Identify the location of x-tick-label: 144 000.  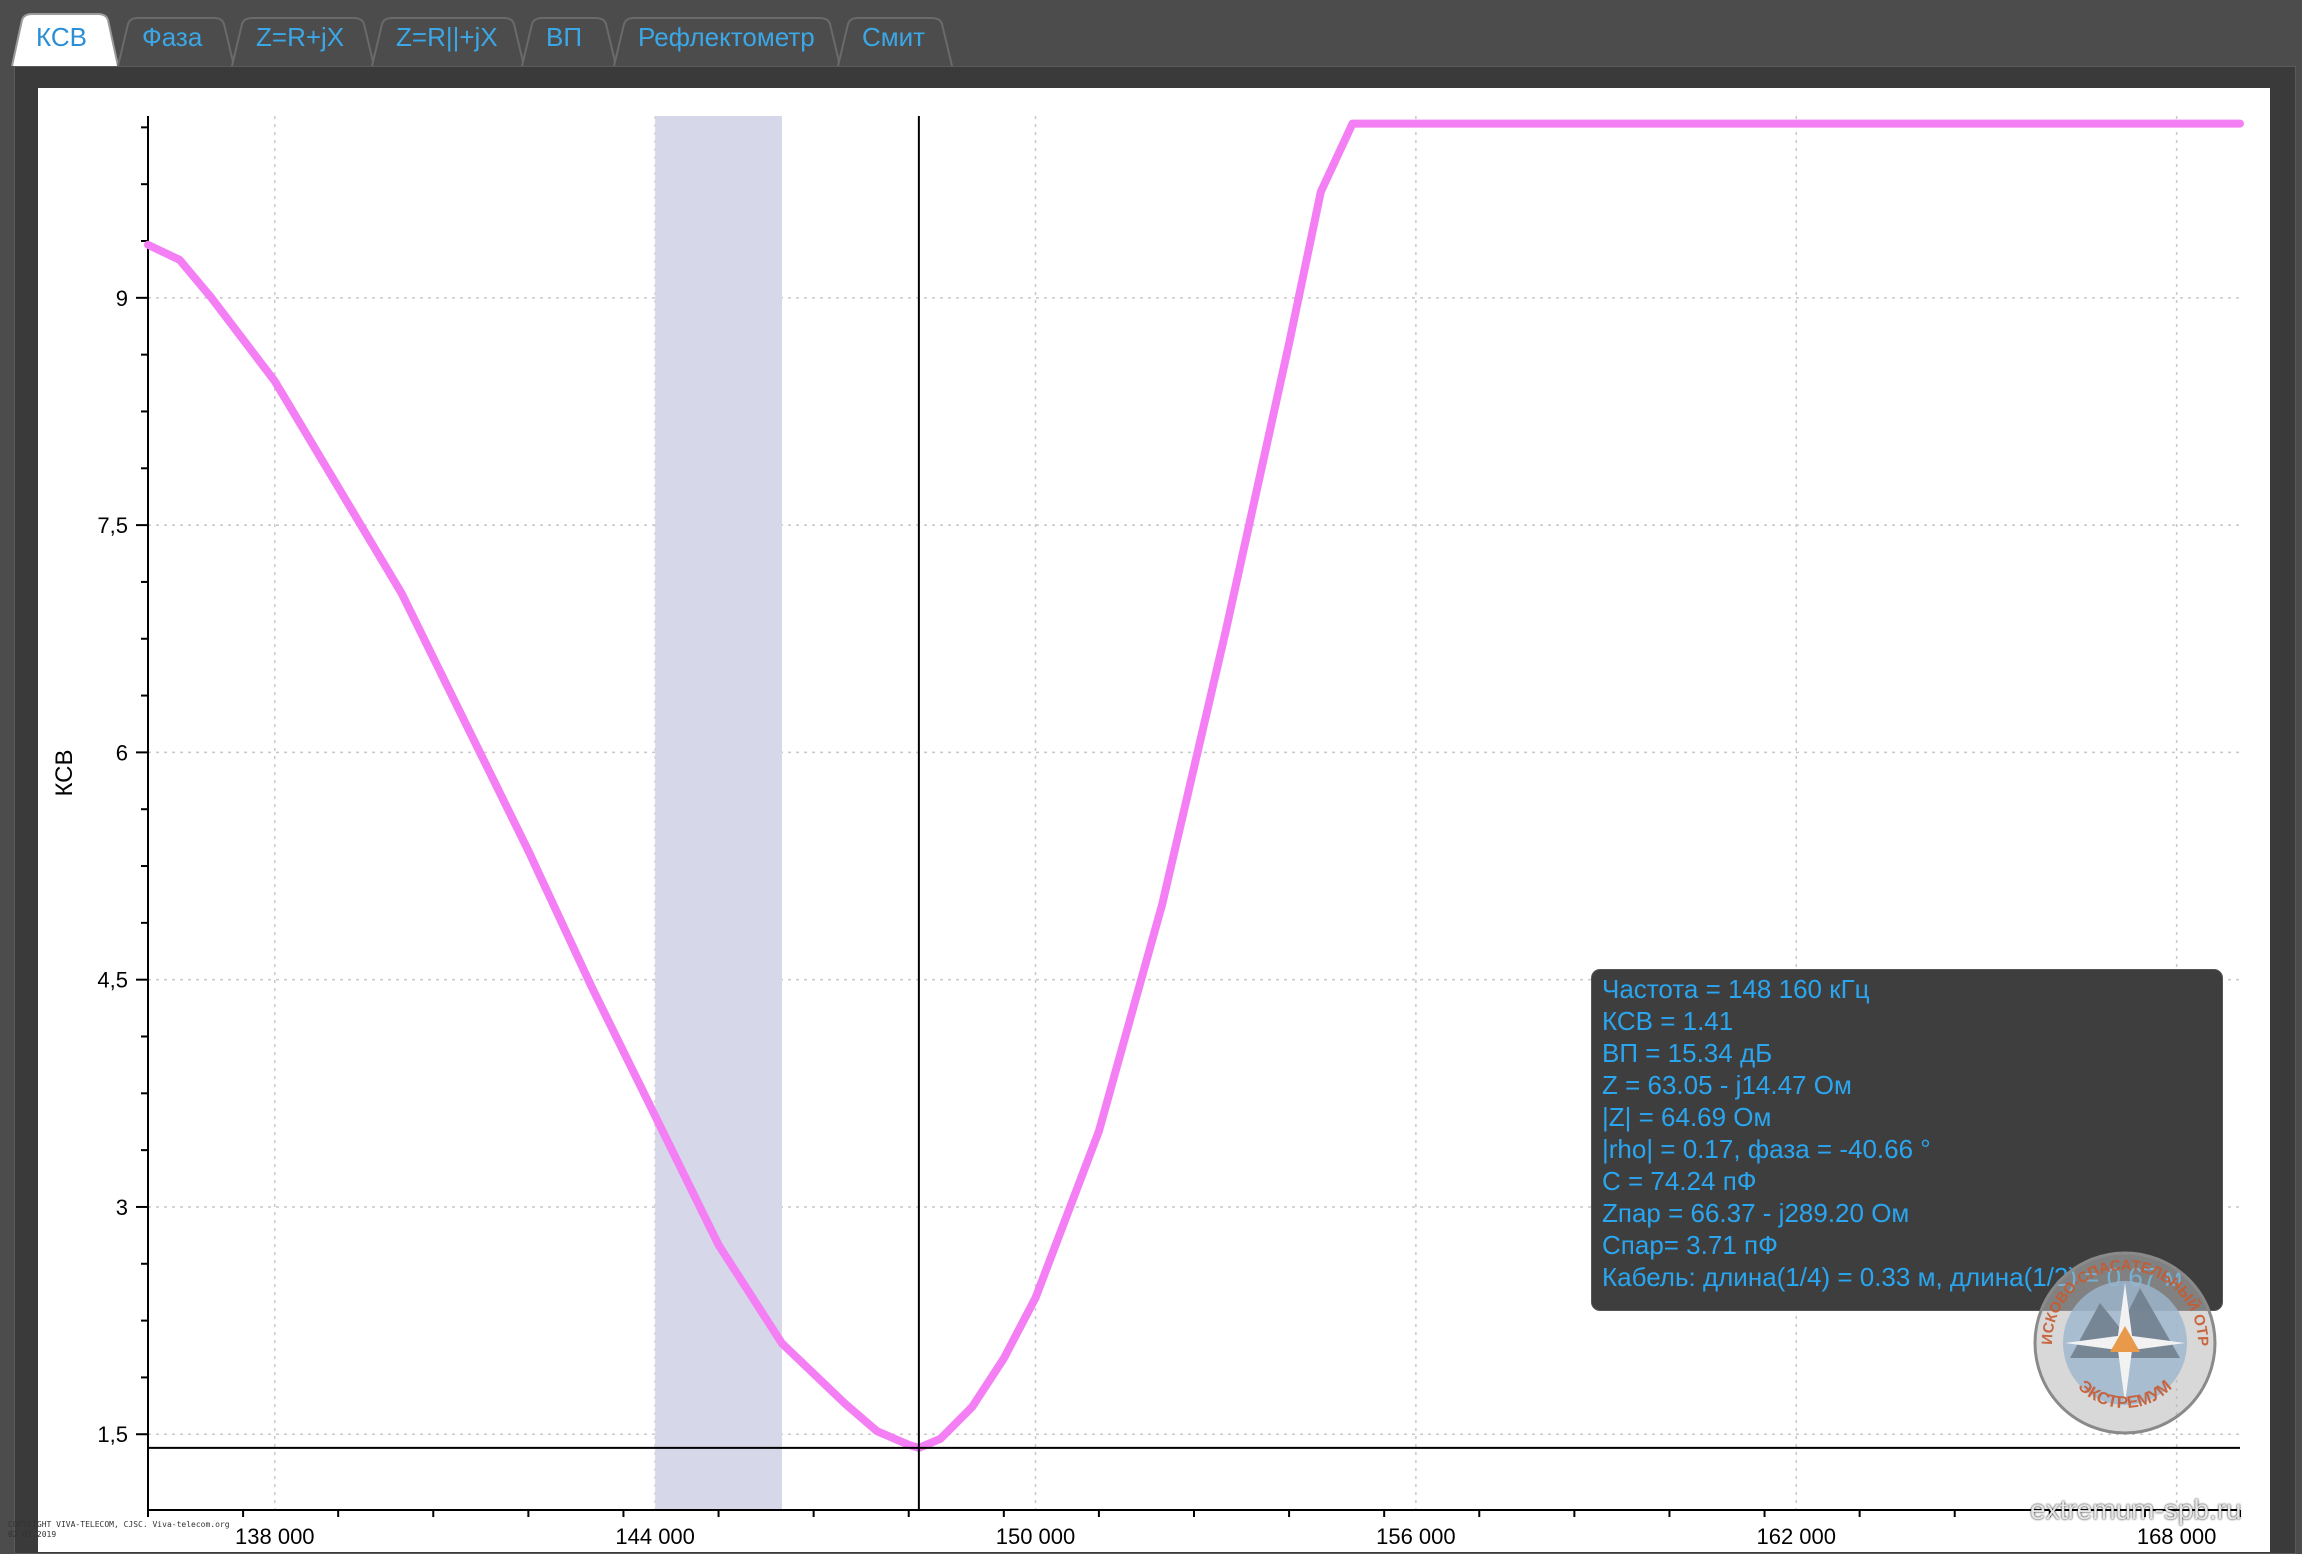
(655, 1536).